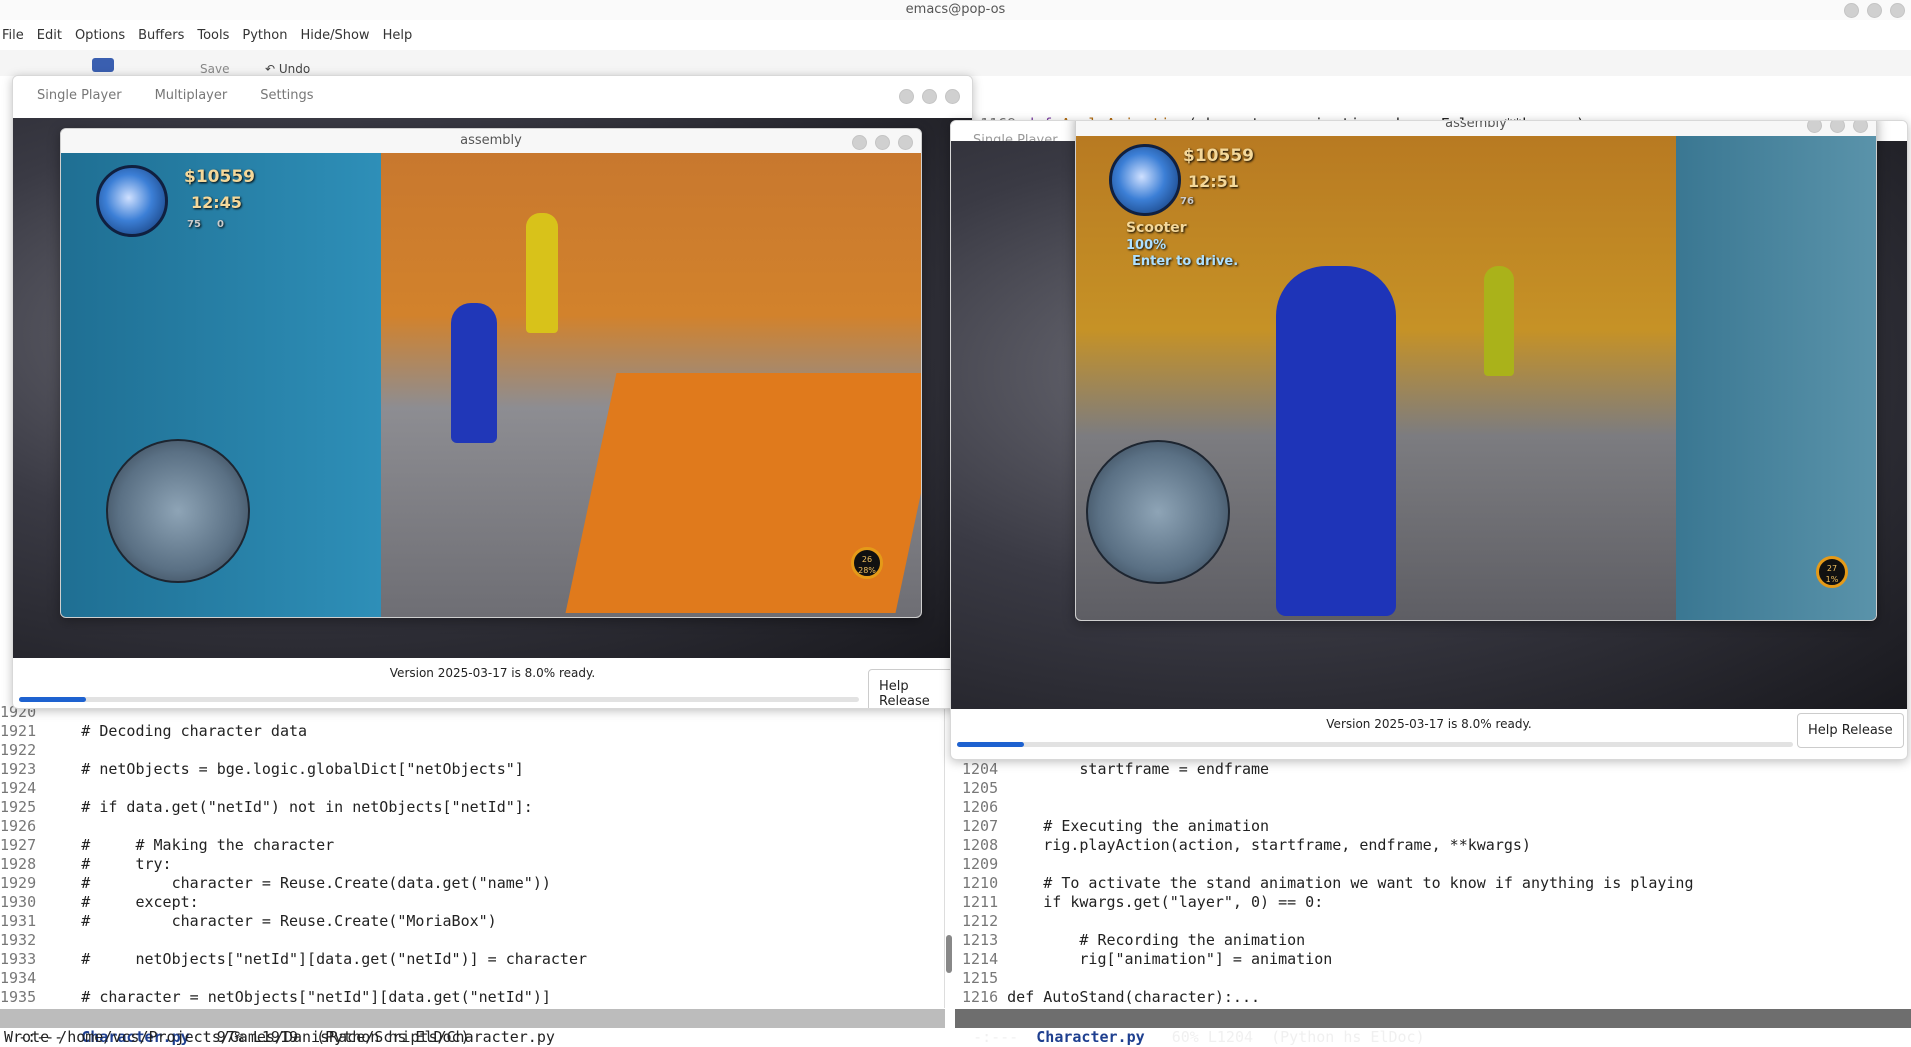 Image resolution: width=1911 pixels, height=1047 pixels. Describe the element at coordinates (955, 63) in the screenshot. I see `toolbar: Save ↶ Undo` at that location.